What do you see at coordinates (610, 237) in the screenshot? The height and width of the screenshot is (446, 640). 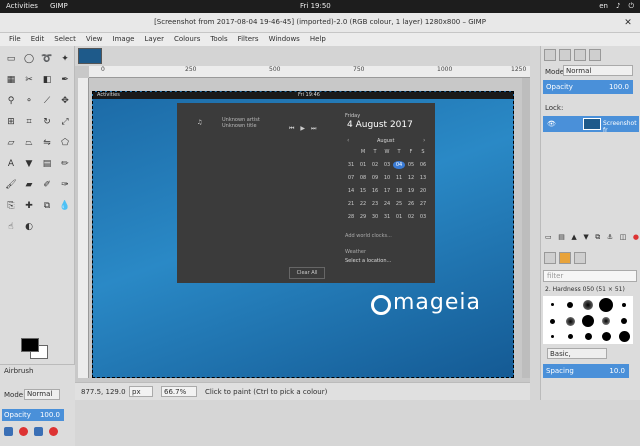 I see `anchor-layer-icon: ⚓` at bounding box center [610, 237].